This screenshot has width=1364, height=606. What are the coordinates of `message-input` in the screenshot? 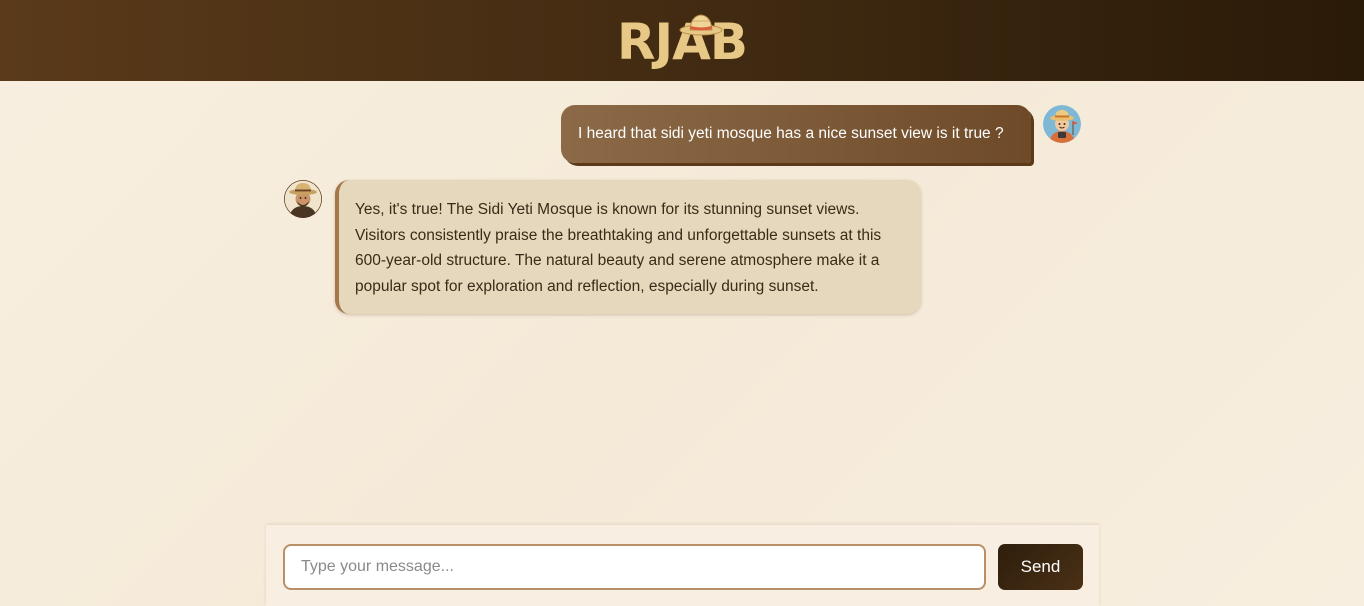 It's located at (634, 567).